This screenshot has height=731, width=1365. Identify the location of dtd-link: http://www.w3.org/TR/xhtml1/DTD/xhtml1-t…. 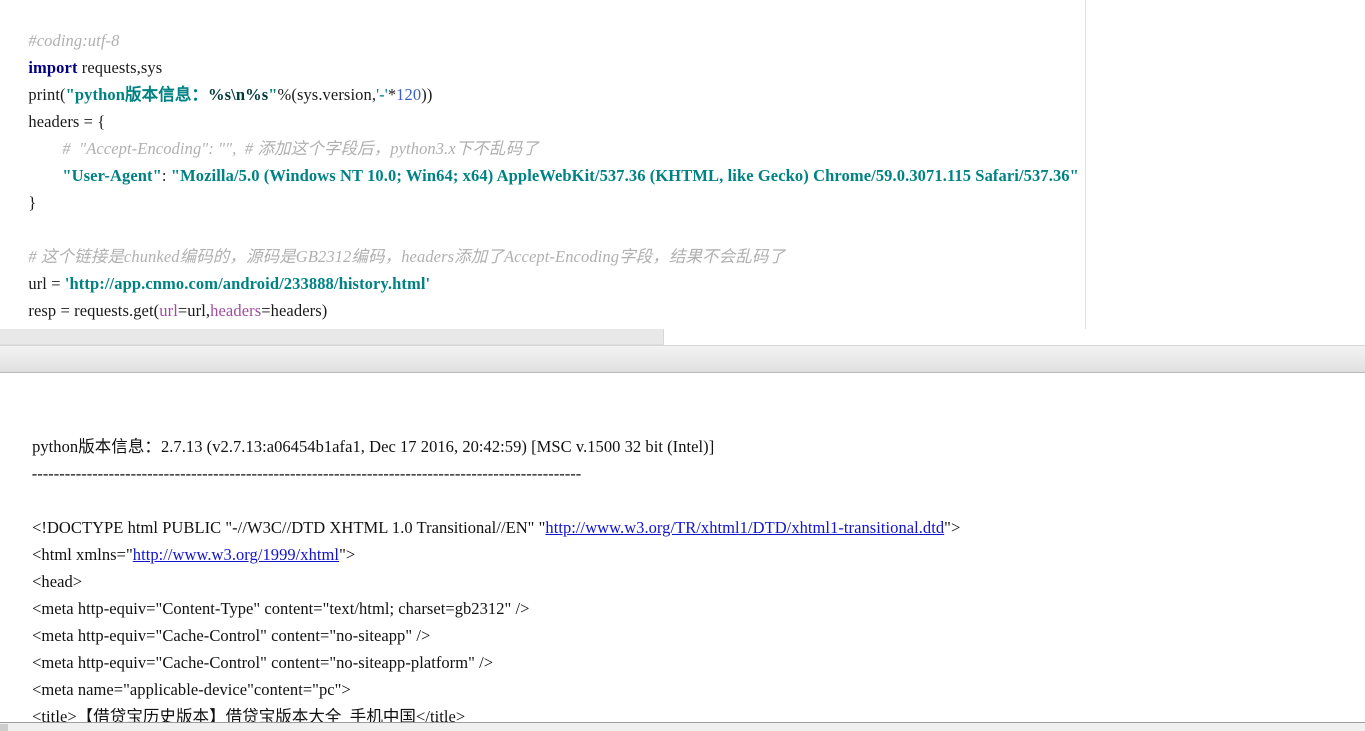
(744, 527).